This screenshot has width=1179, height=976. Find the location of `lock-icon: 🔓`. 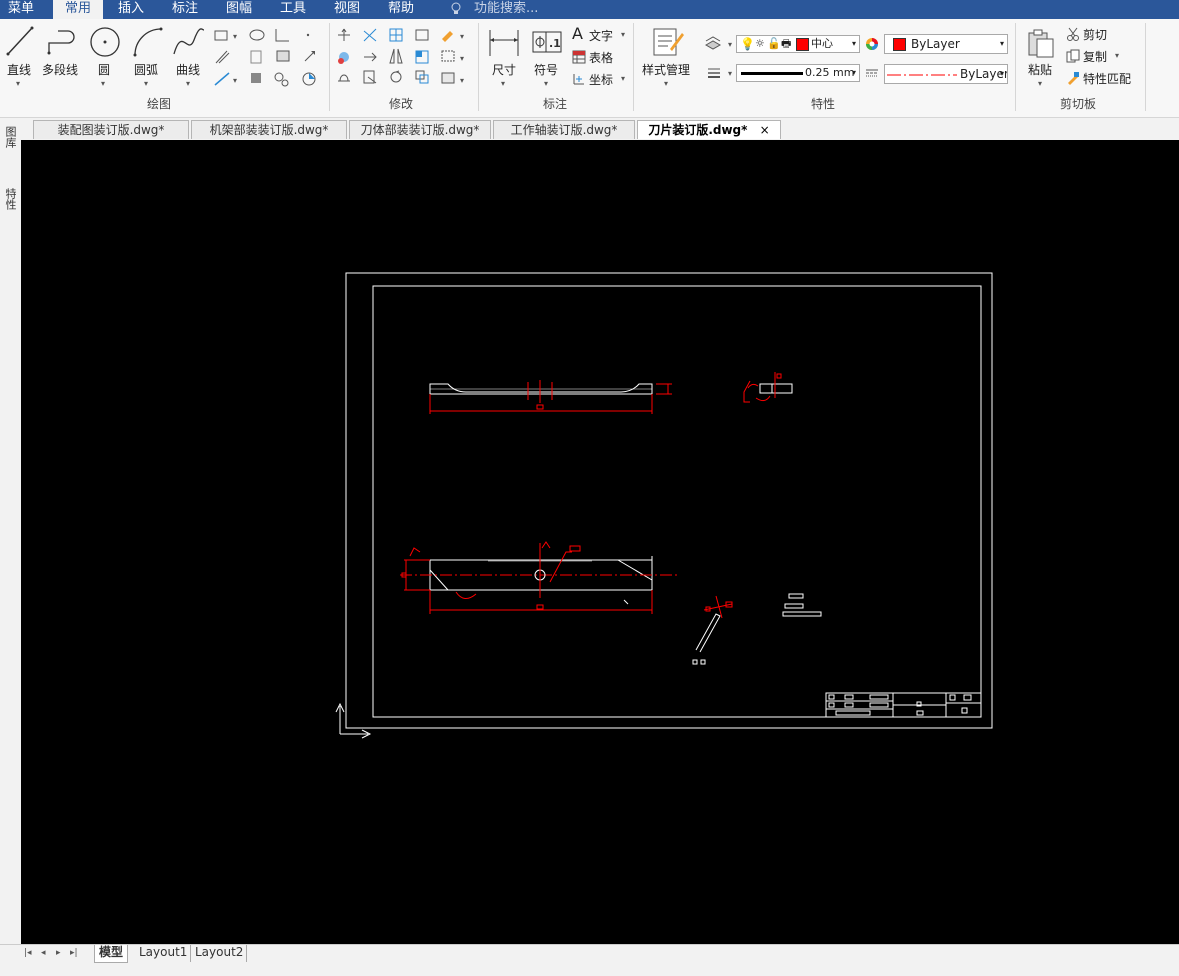

lock-icon: 🔓 is located at coordinates (774, 43).